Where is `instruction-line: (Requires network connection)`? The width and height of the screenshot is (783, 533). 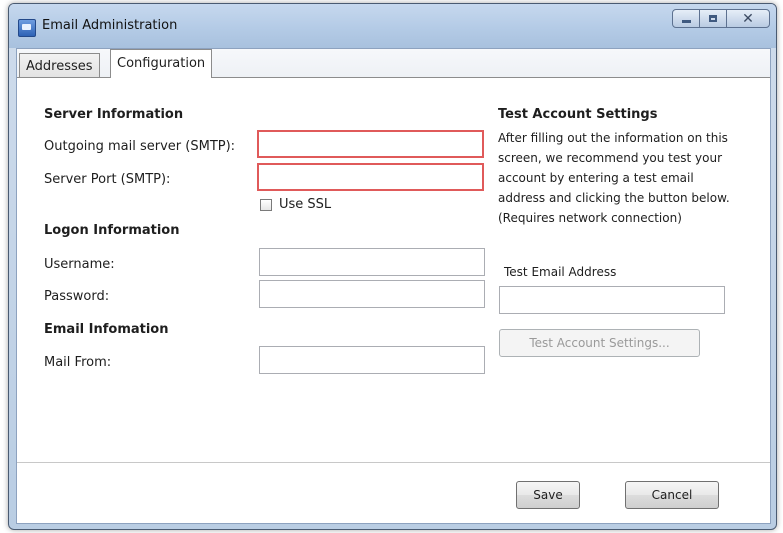 instruction-line: (Requires network connection) is located at coordinates (590, 218).